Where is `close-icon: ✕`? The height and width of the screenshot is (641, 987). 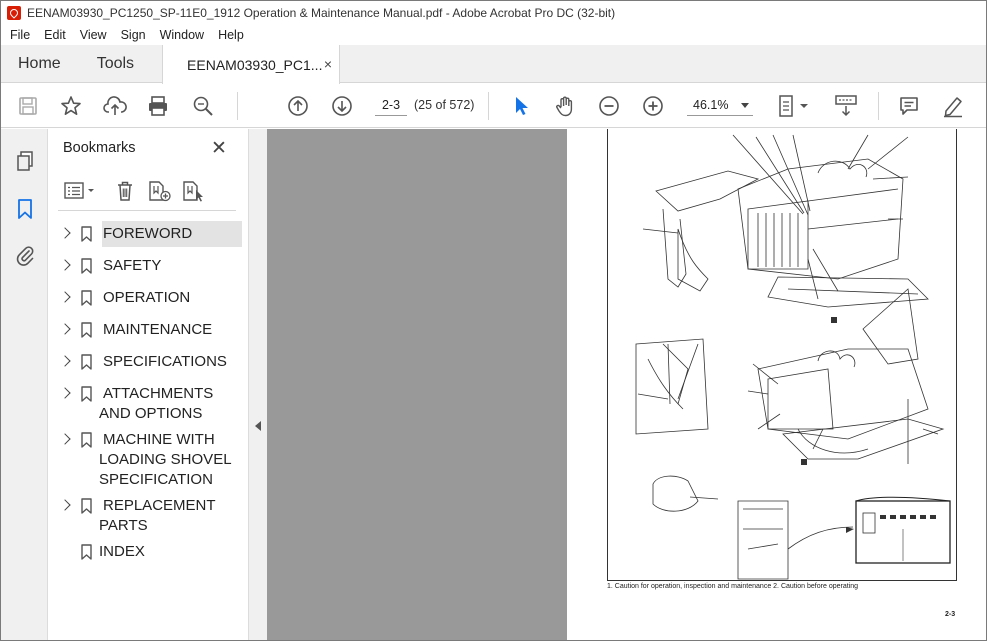
close-icon: ✕ is located at coordinates (219, 148).